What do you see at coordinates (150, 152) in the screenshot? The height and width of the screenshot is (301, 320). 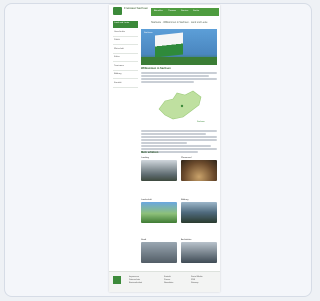 I see `more-heading: Mehr erfahren` at bounding box center [150, 152].